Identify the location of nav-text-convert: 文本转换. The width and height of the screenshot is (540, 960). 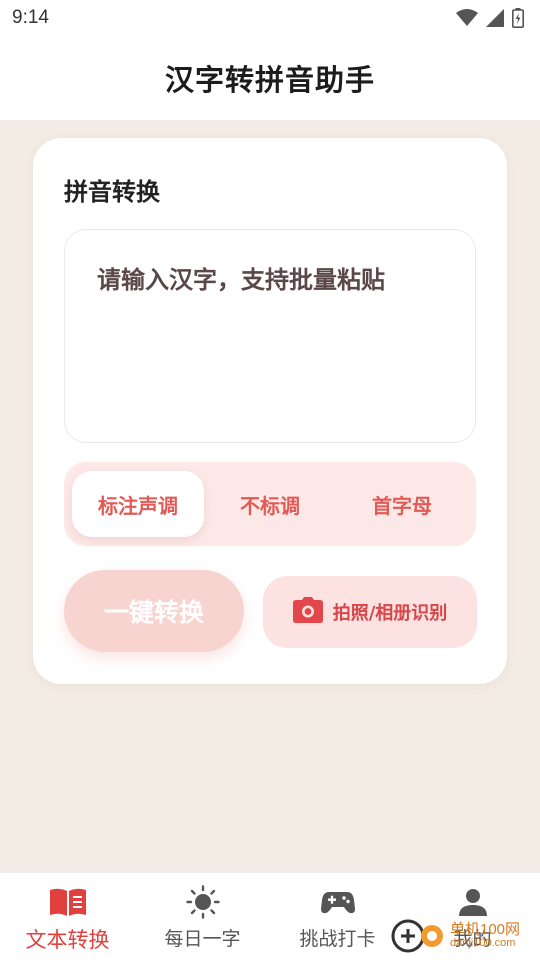
(67, 916).